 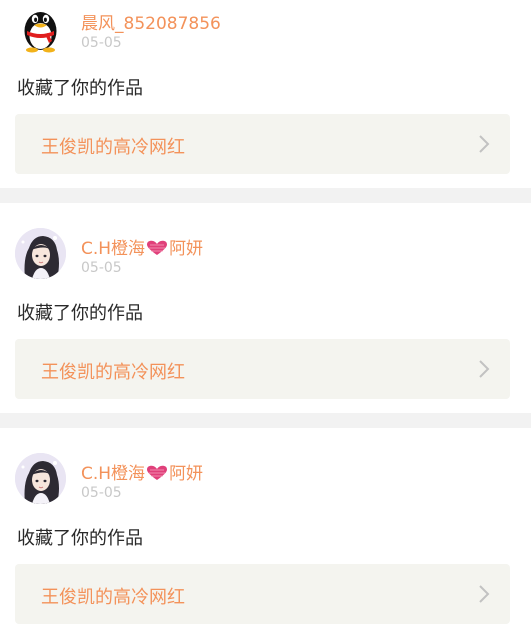 What do you see at coordinates (40, 32) in the screenshot?
I see `qq-penguin-icon` at bounding box center [40, 32].